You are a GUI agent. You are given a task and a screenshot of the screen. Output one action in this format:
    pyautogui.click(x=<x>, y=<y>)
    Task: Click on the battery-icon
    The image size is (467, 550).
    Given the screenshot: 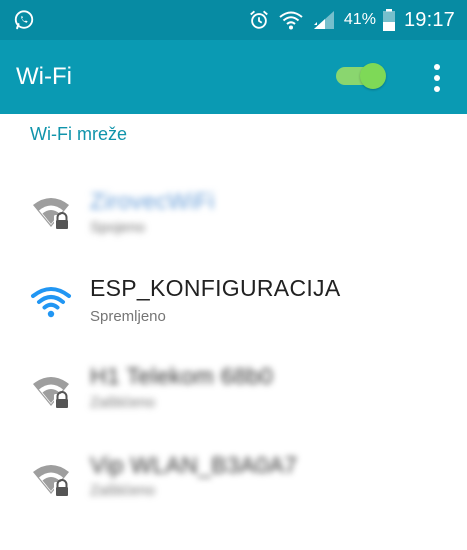 What is the action you would take?
    pyautogui.click(x=388, y=20)
    